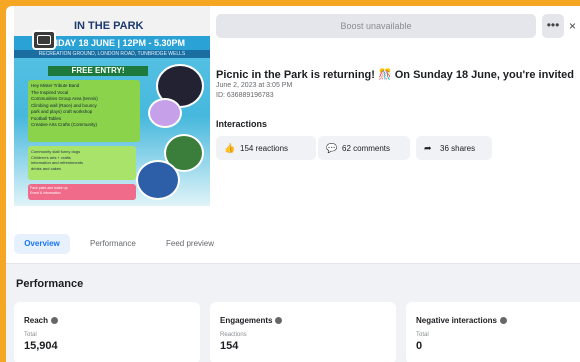 This screenshot has height=362, width=580. Describe the element at coordinates (42, 244) in the screenshot. I see `tab-overview: Overview` at that location.